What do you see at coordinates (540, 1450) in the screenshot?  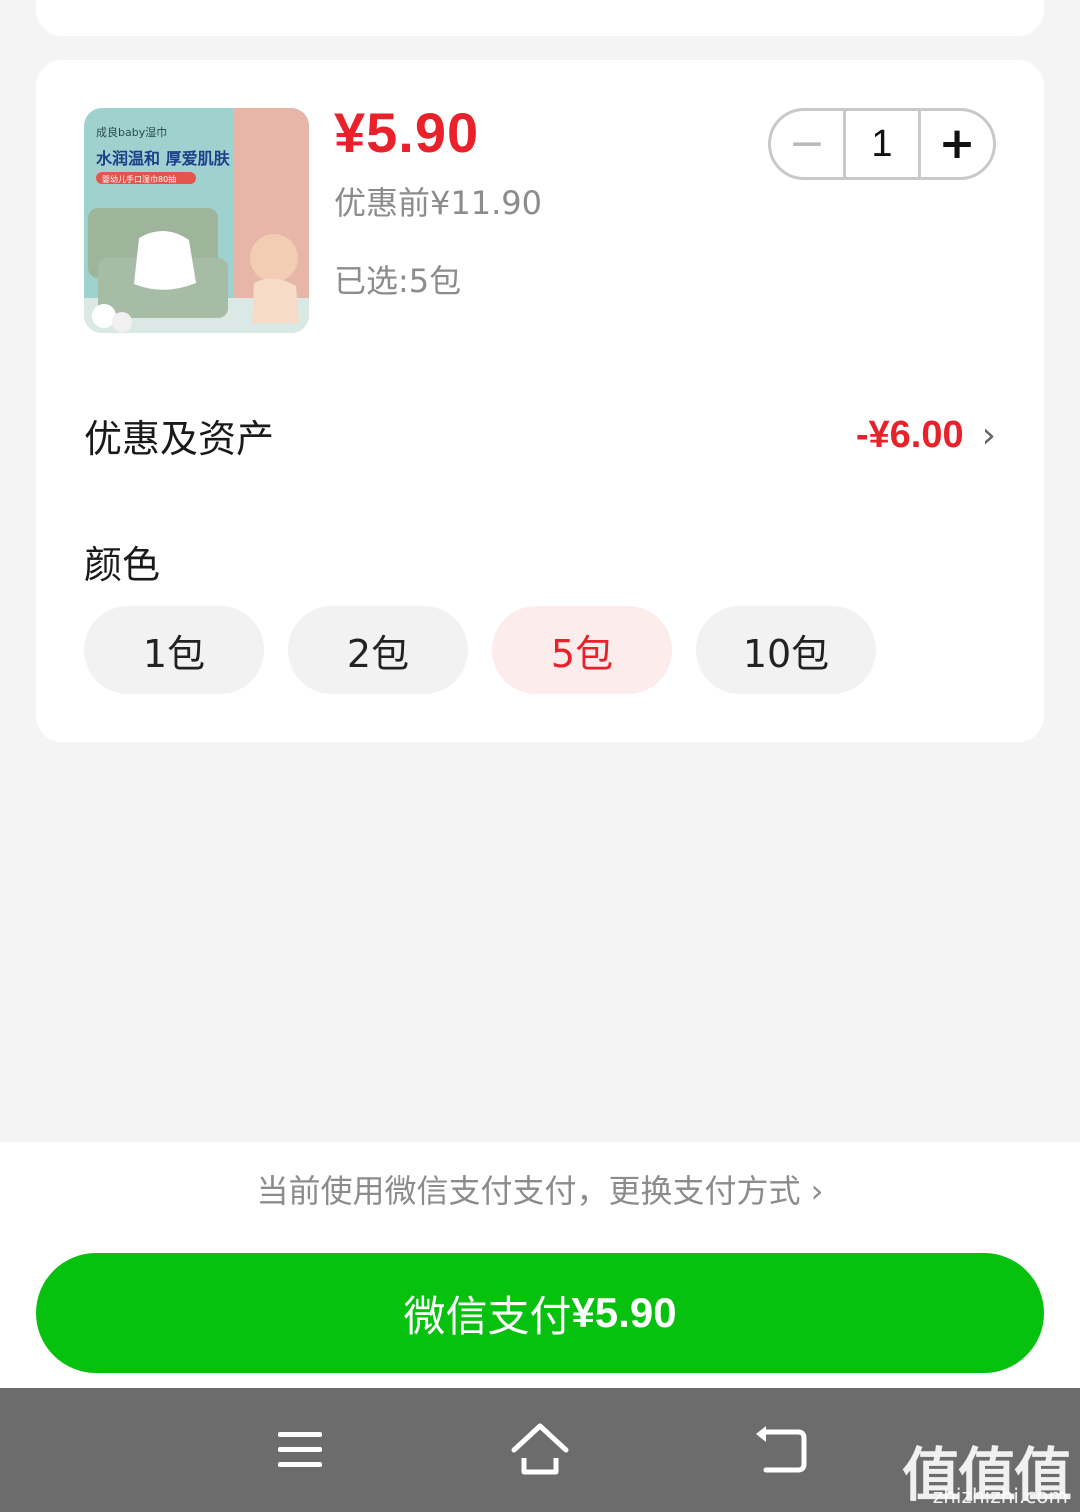 I see `home-icon` at bounding box center [540, 1450].